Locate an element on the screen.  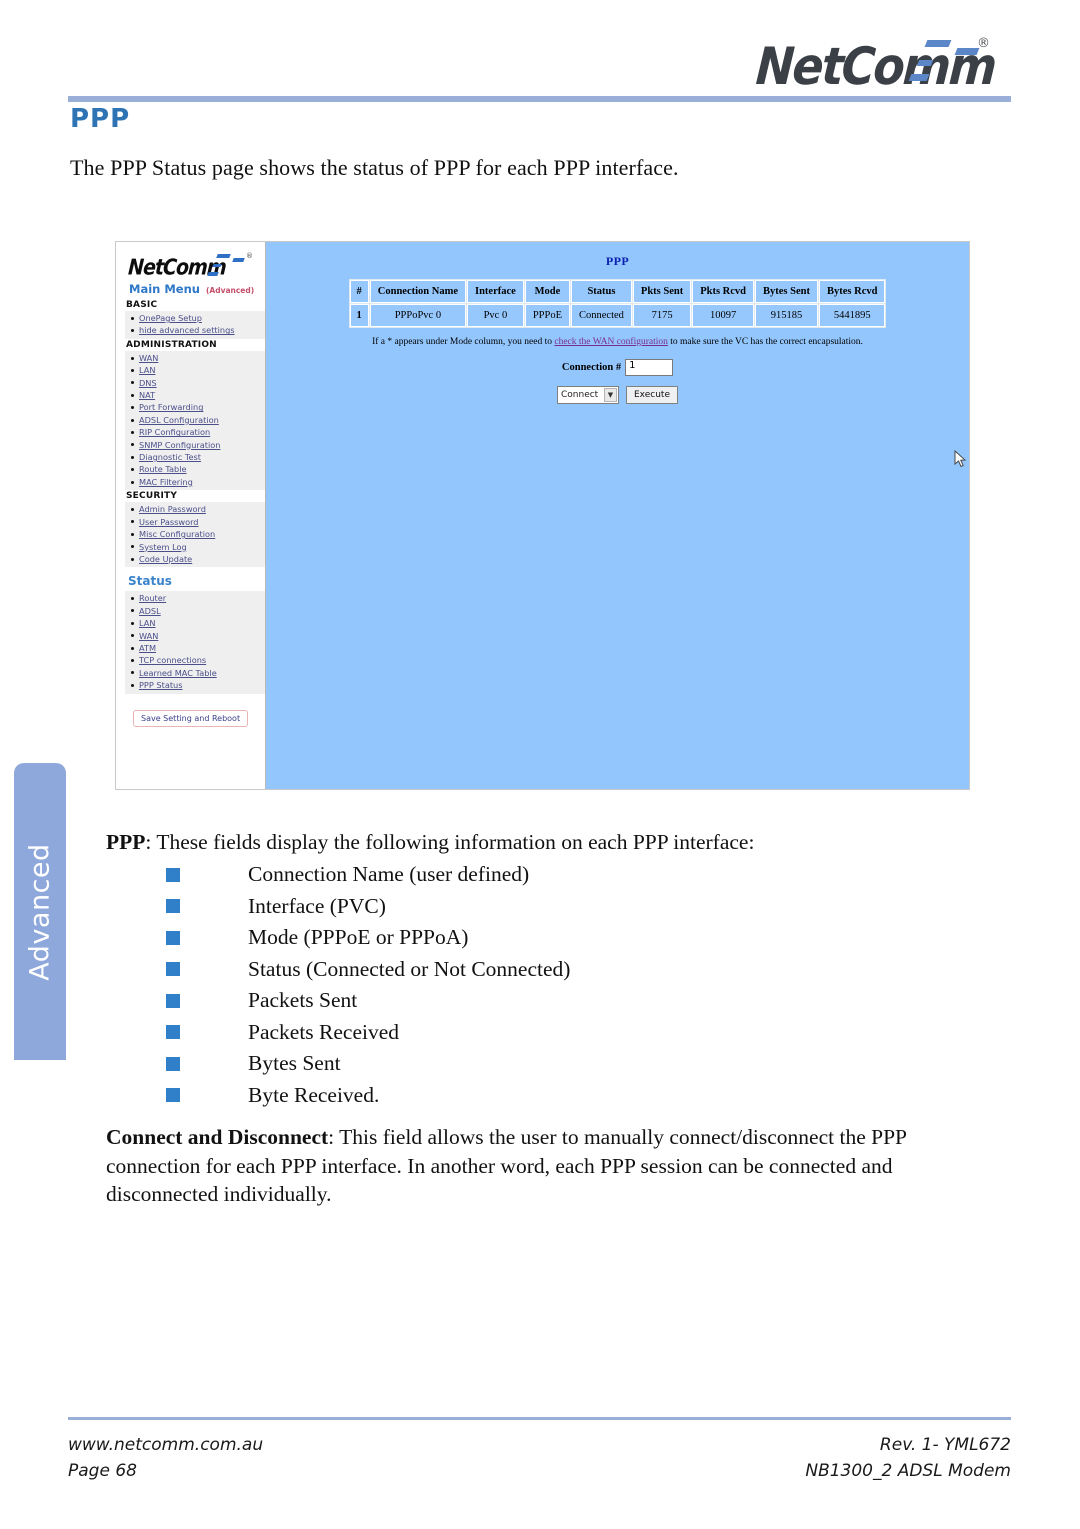
router-status-item: TCP connections is located at coordinates (195, 660).